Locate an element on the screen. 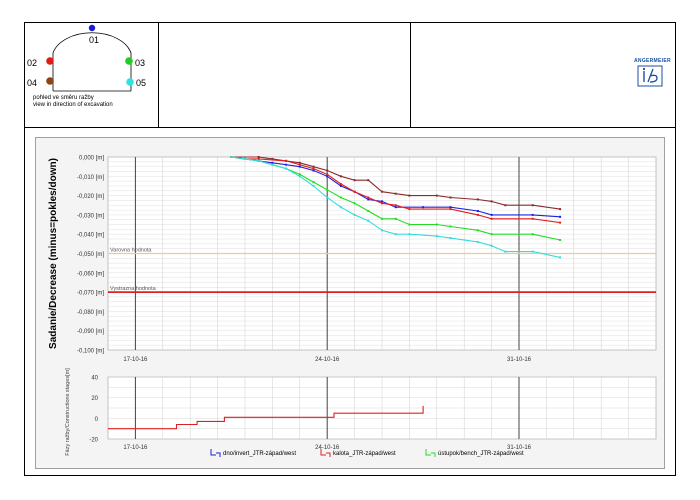 The height and width of the screenshot is (500, 700). top-y-tick-label: -0,040 [m] is located at coordinates (90, 236).